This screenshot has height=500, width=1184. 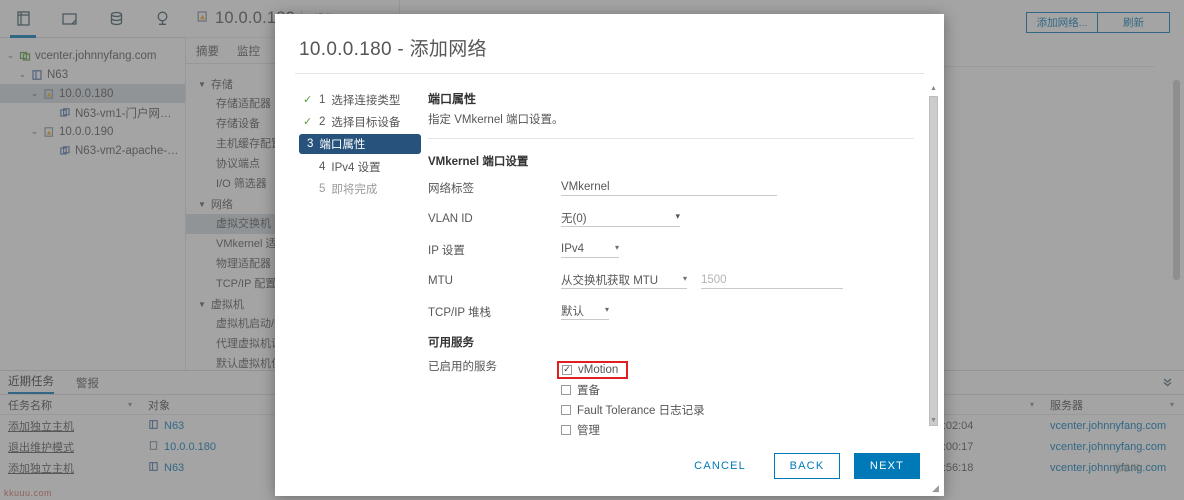 What do you see at coordinates (641, 410) in the screenshot?
I see `service-label: Fault Tolerance 日志记录` at bounding box center [641, 410].